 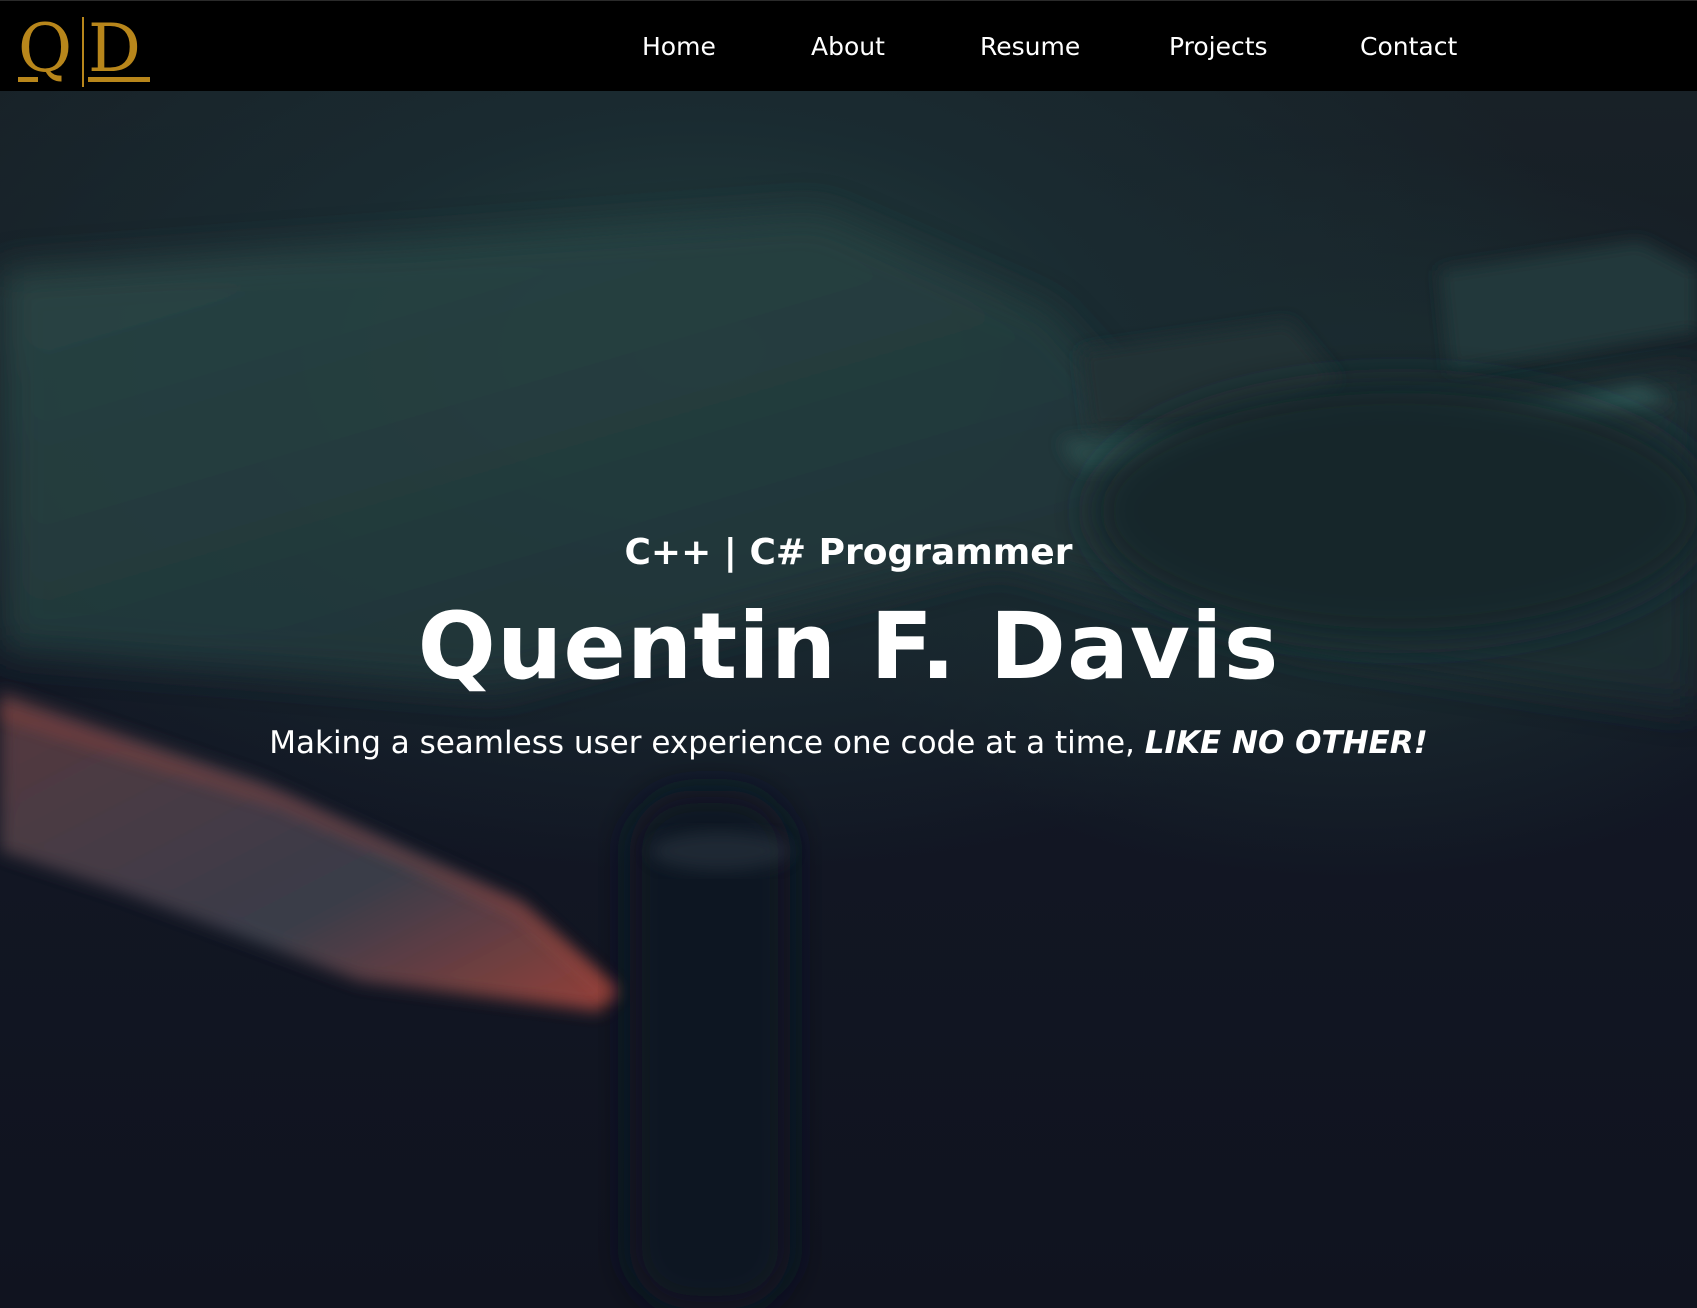 I want to click on role-subtitle: C++ | C# Programmer, so click(x=848, y=552).